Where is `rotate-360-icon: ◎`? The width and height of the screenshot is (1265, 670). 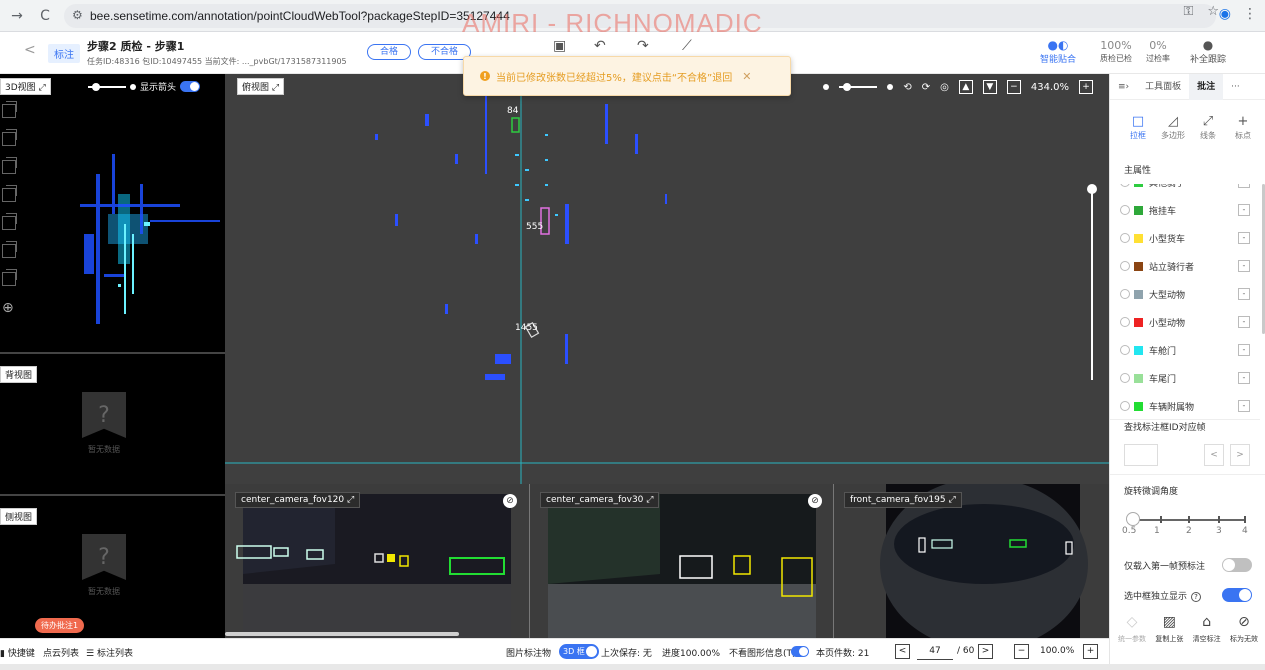 rotate-360-icon: ◎ is located at coordinates (944, 87).